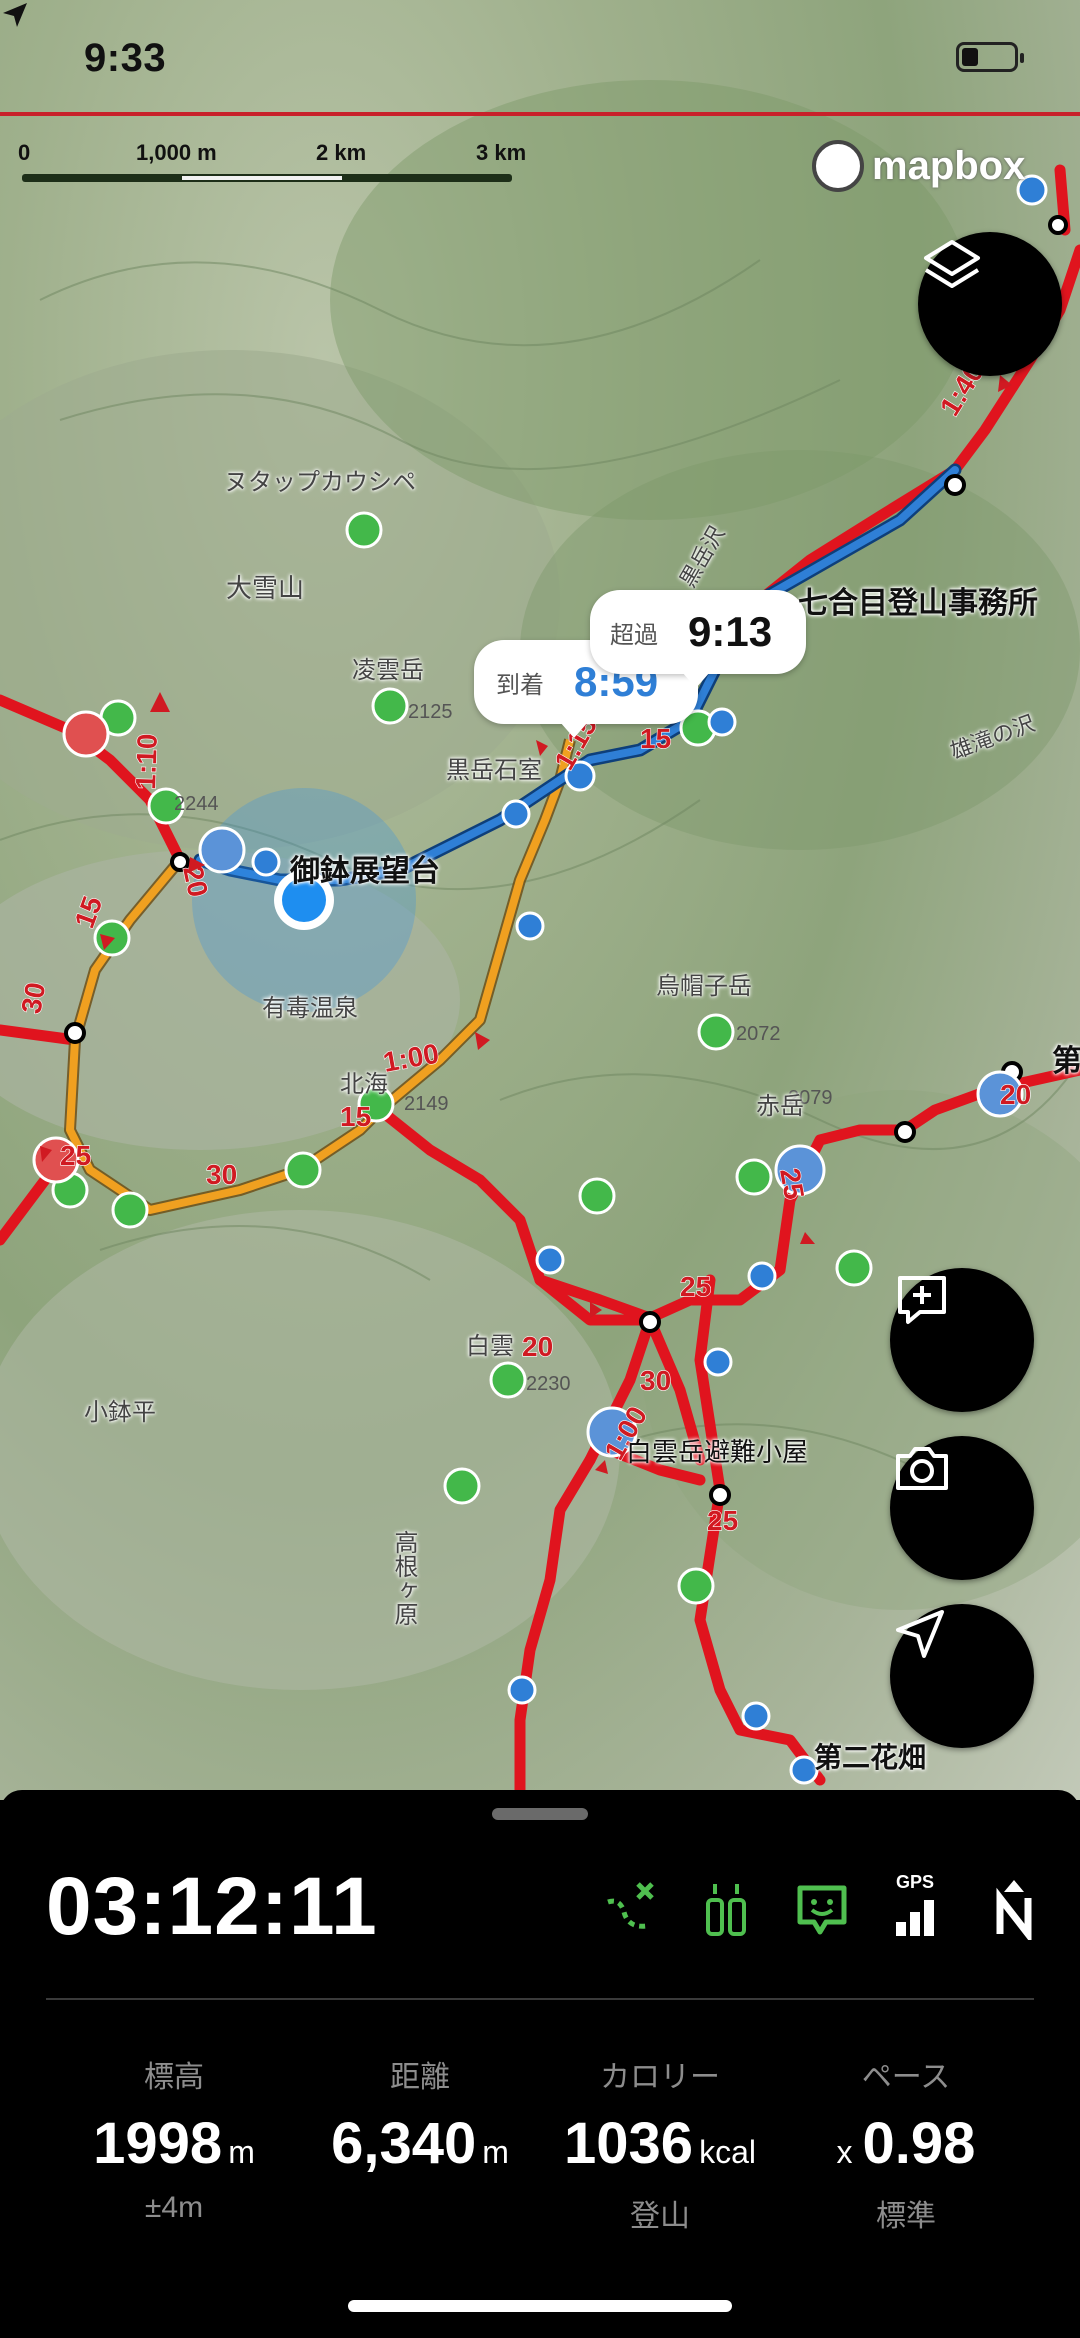 The height and width of the screenshot is (2338, 1080). Describe the element at coordinates (918, 1906) in the screenshot. I see `gps-signal-icon: GPS` at that location.